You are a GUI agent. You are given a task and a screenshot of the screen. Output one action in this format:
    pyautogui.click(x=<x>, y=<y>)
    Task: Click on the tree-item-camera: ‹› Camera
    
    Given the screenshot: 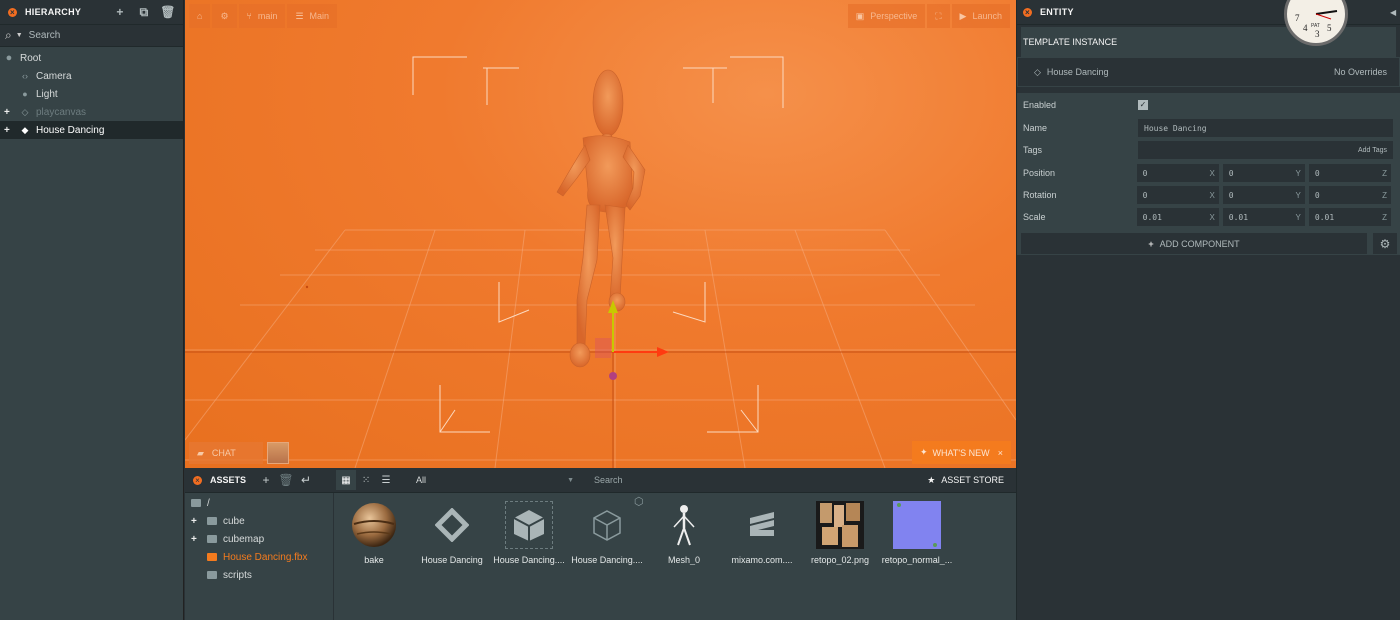 What is the action you would take?
    pyautogui.click(x=91, y=76)
    